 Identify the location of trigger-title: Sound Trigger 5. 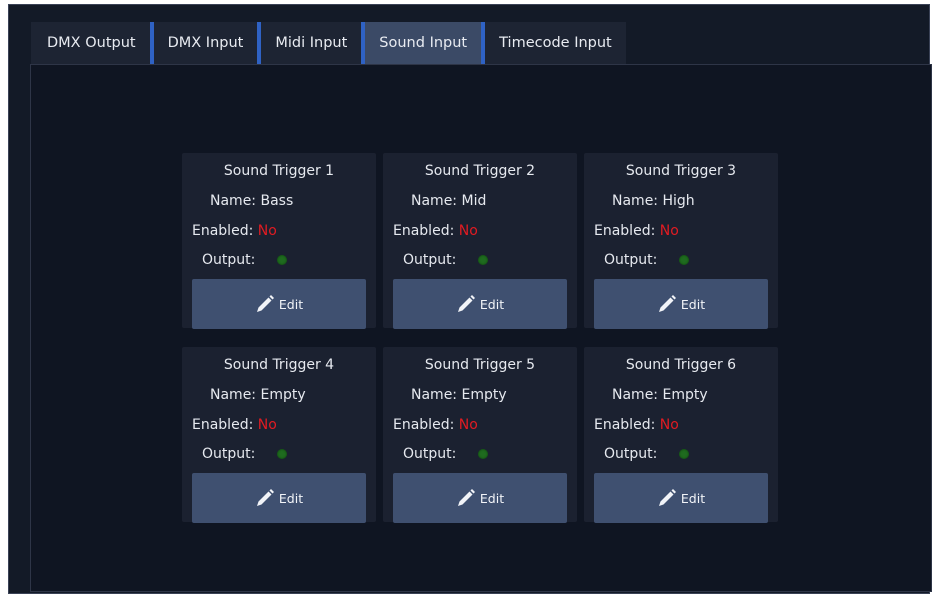
(480, 365).